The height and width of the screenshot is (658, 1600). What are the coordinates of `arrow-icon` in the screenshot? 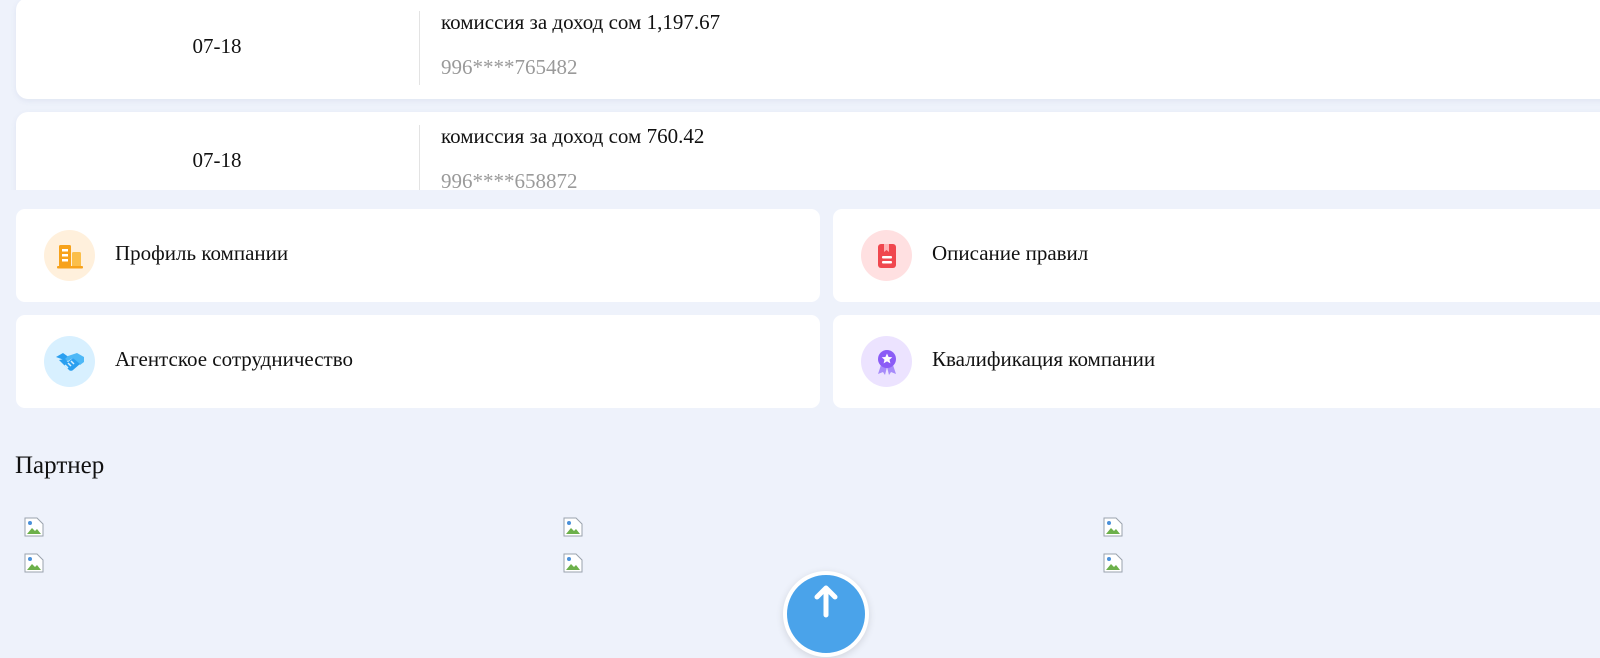 It's located at (826, 601).